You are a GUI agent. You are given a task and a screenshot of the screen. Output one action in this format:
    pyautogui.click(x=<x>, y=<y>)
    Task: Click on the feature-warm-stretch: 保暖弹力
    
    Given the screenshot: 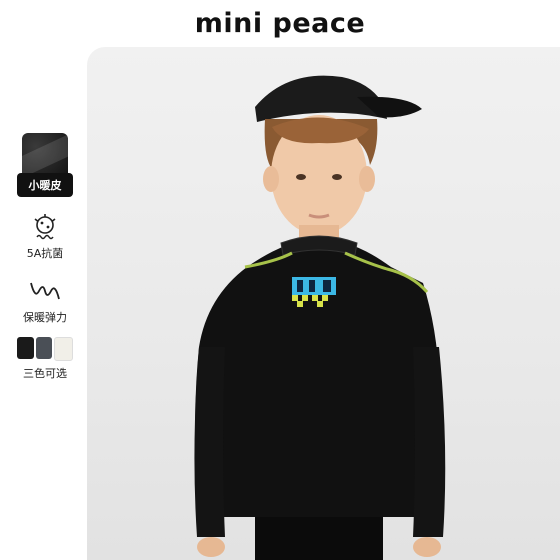 What is the action you would take?
    pyautogui.click(x=45, y=300)
    